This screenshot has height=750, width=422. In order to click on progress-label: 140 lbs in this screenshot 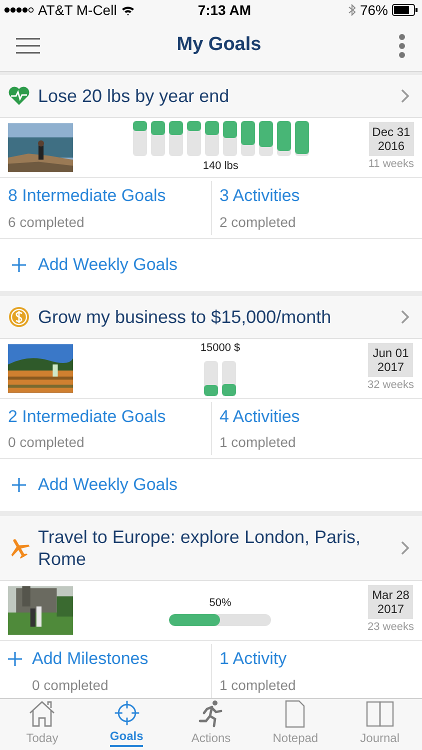, I will do `click(220, 166)`.